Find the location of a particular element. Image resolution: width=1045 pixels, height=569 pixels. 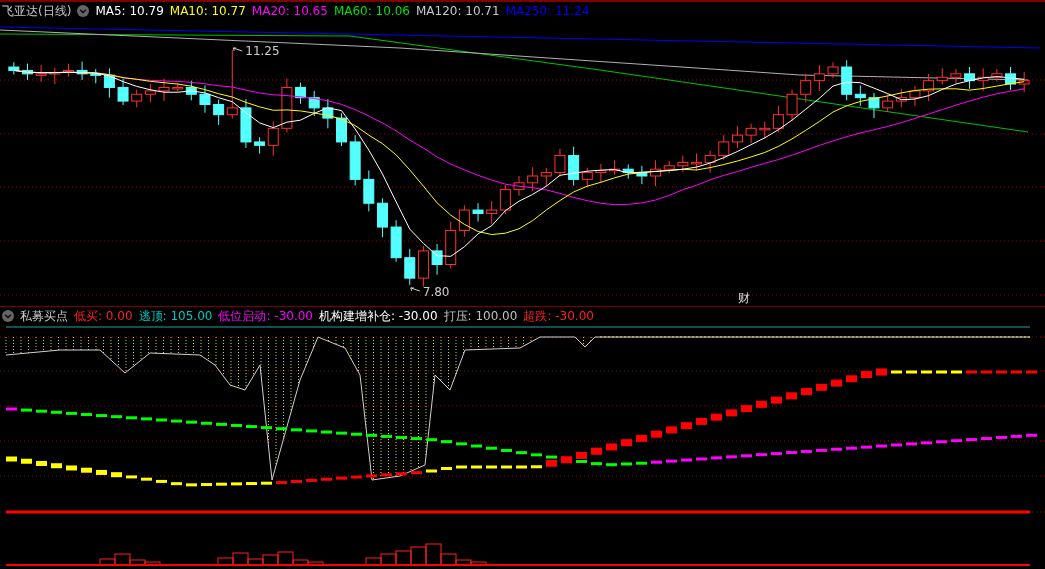

indicator-value: MA10: 10.77 is located at coordinates (207, 11).